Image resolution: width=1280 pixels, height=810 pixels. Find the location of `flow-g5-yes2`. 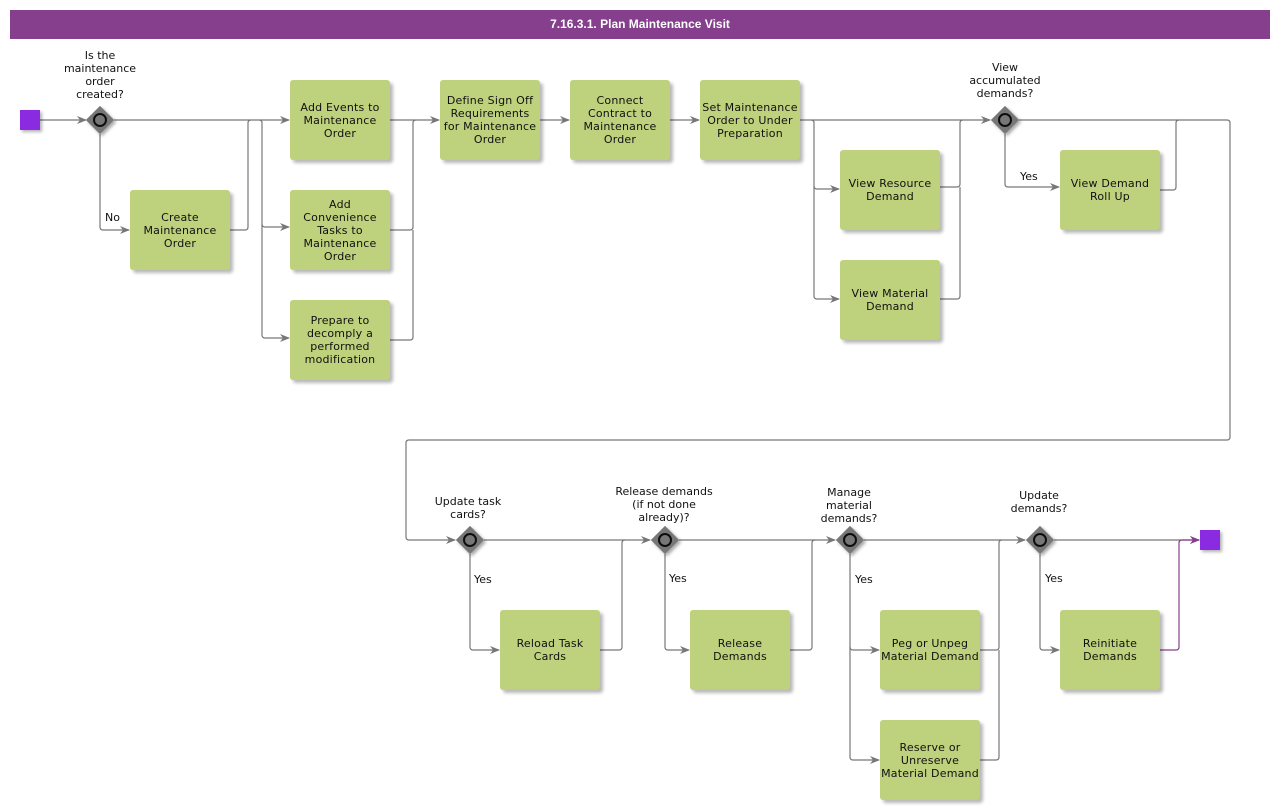

flow-g5-yes2 is located at coordinates (864, 705).